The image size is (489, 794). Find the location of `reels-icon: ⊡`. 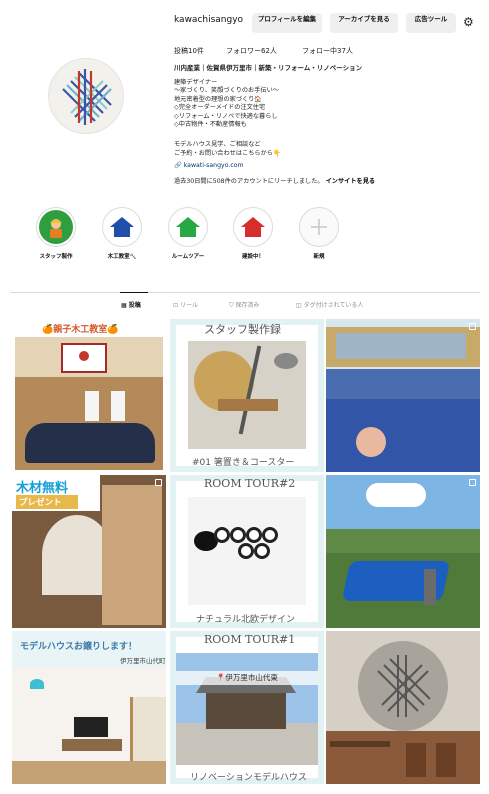

reels-icon: ⊡ is located at coordinates (176, 305).